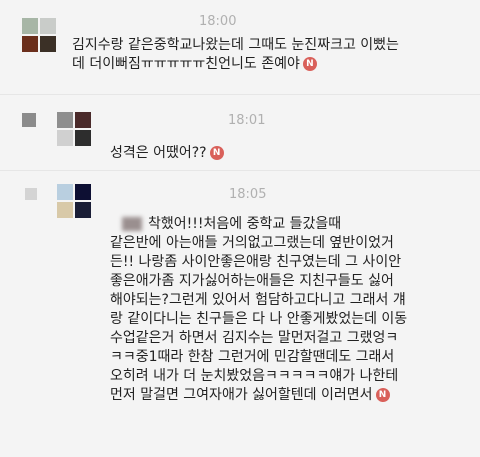 This screenshot has width=480, height=457. What do you see at coordinates (254, 376) in the screenshot?
I see `comment-line: 오히려 내가 더 눈치봤었음ㅋㅋㅋㅋㅋ얘가 나한테` at bounding box center [254, 376].